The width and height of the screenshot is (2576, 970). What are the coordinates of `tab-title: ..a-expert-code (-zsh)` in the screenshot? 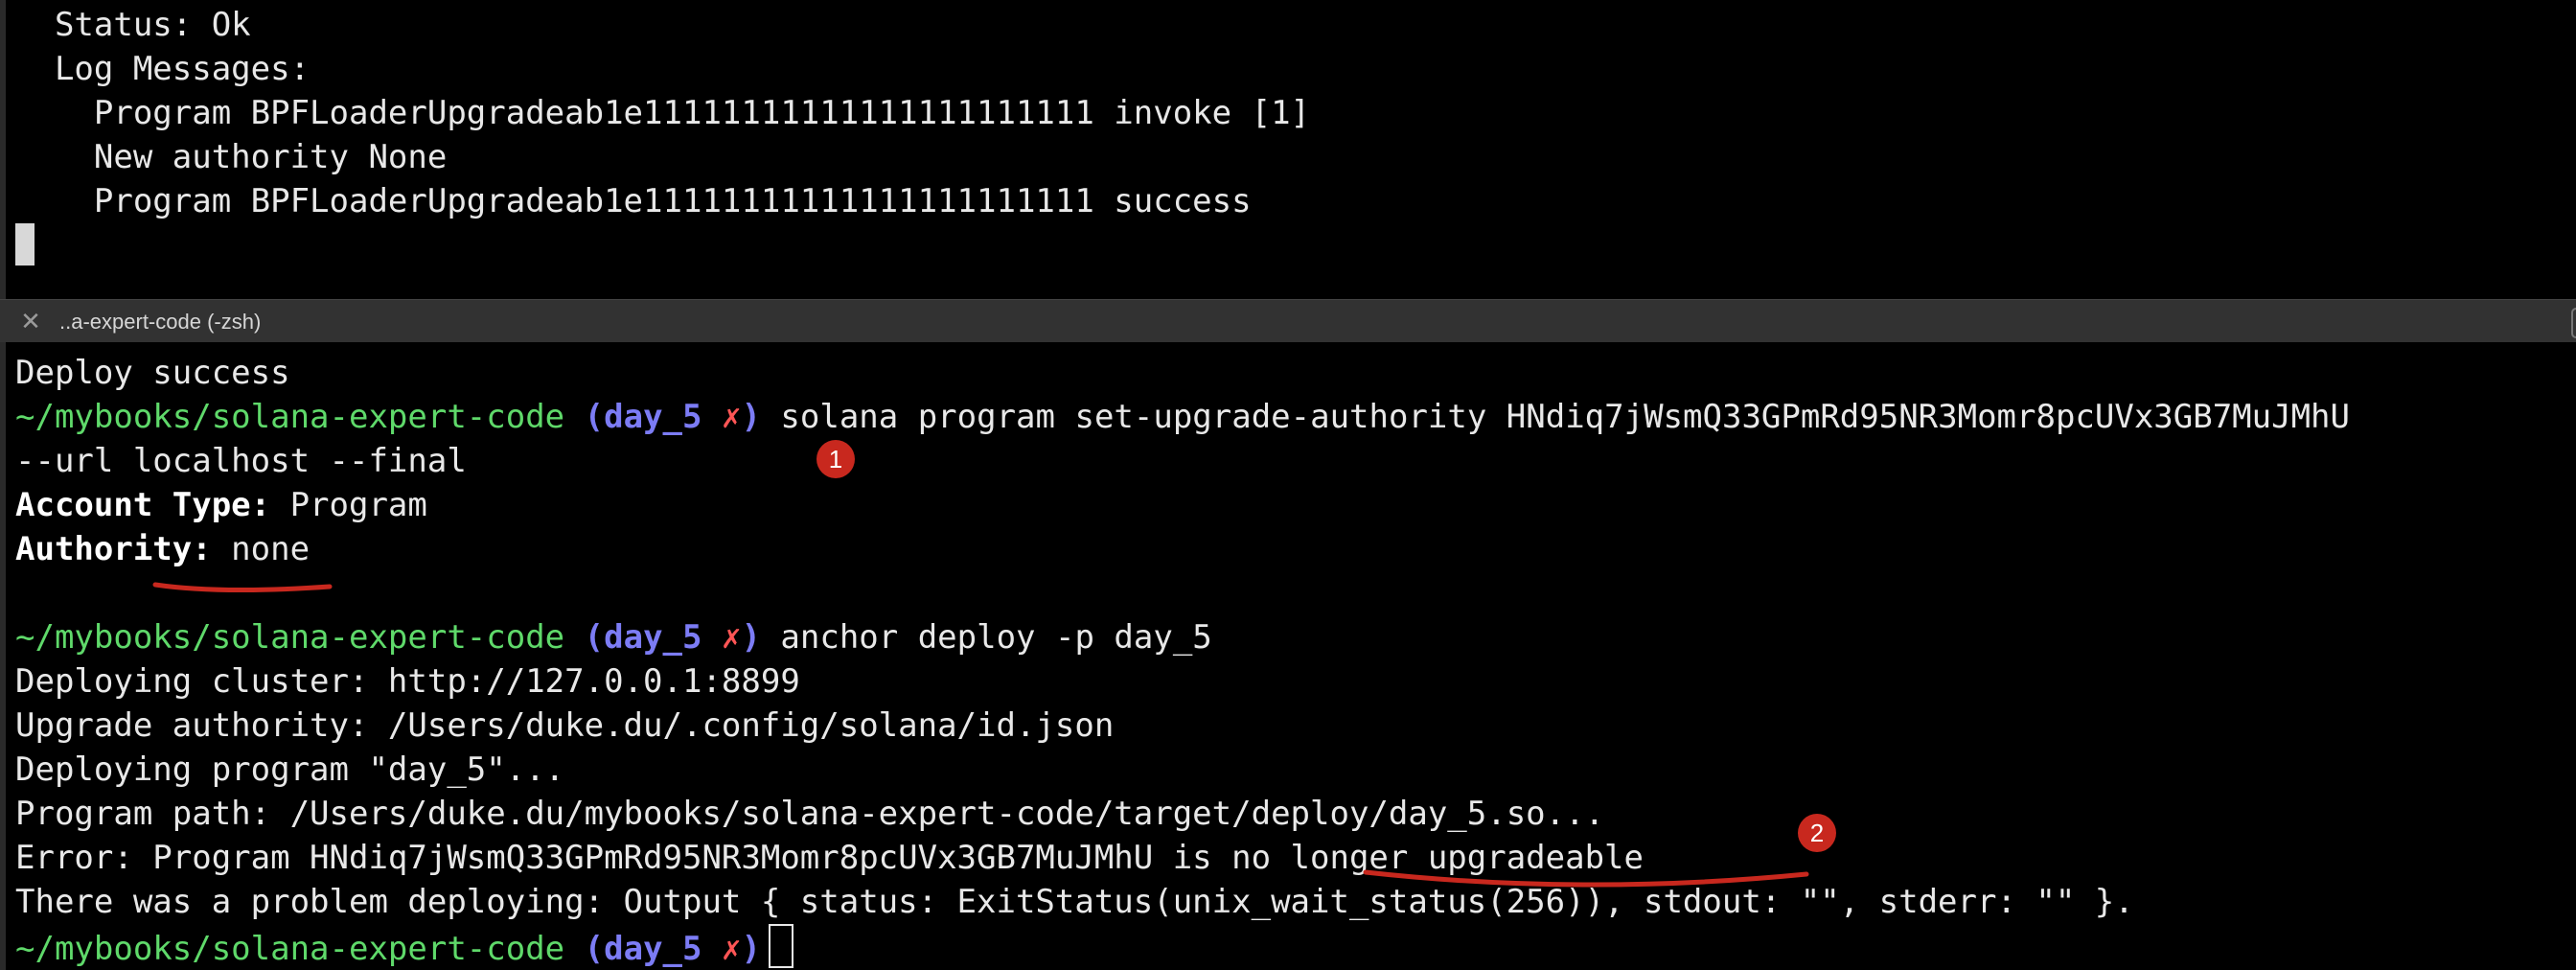 It's located at (160, 322).